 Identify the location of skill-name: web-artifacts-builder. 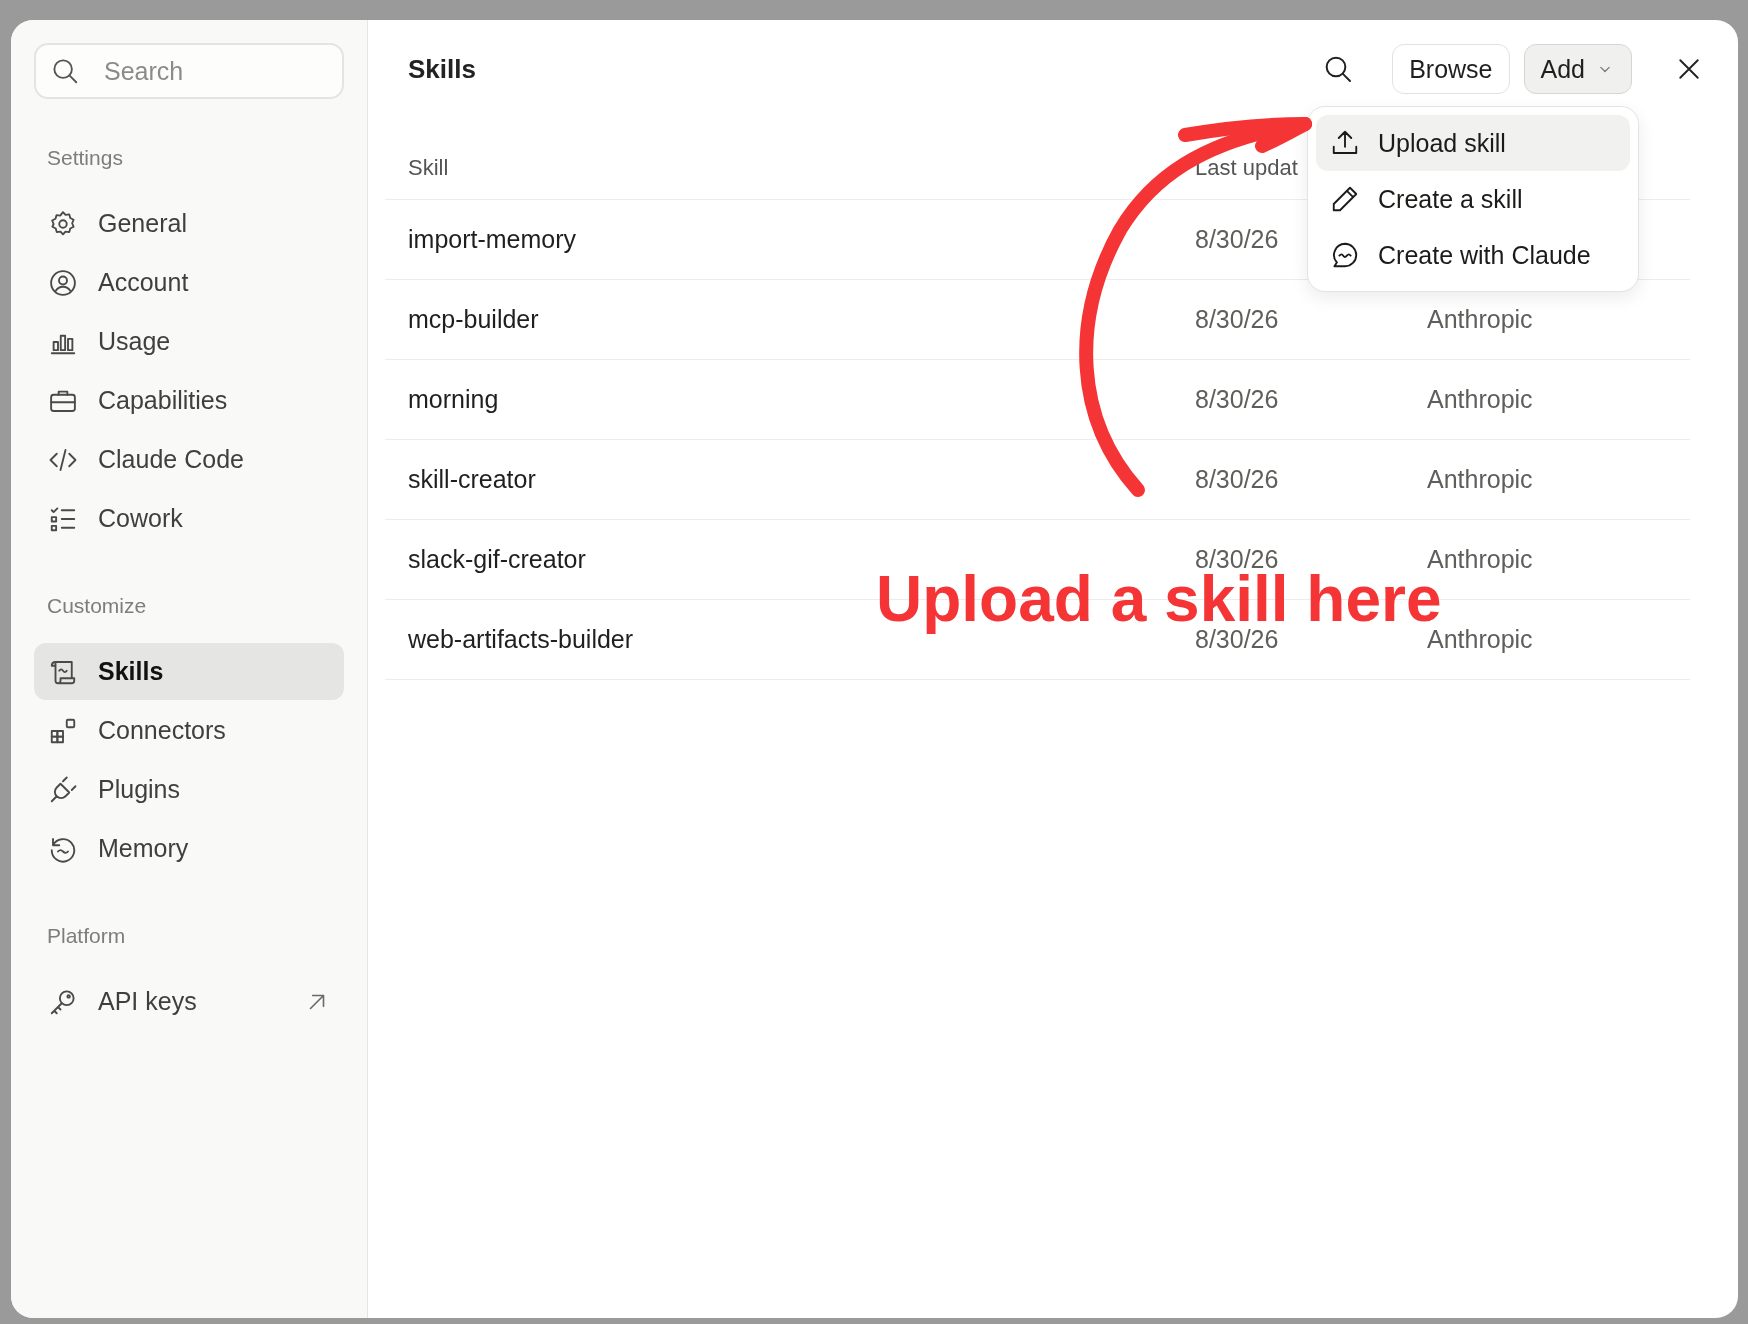
(521, 639).